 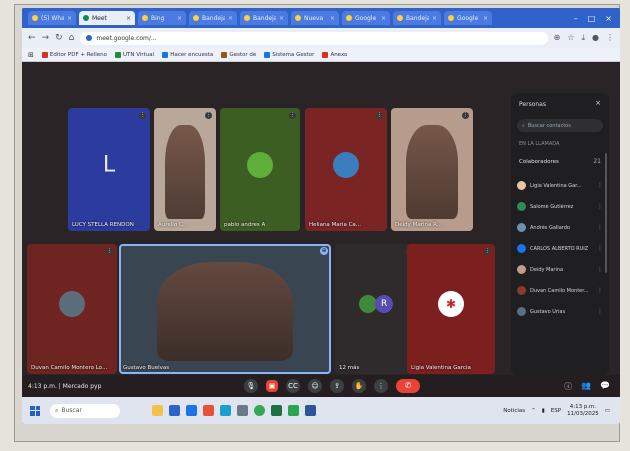 I want to click on browser-tab: Bing ×, so click(x=162, y=18).